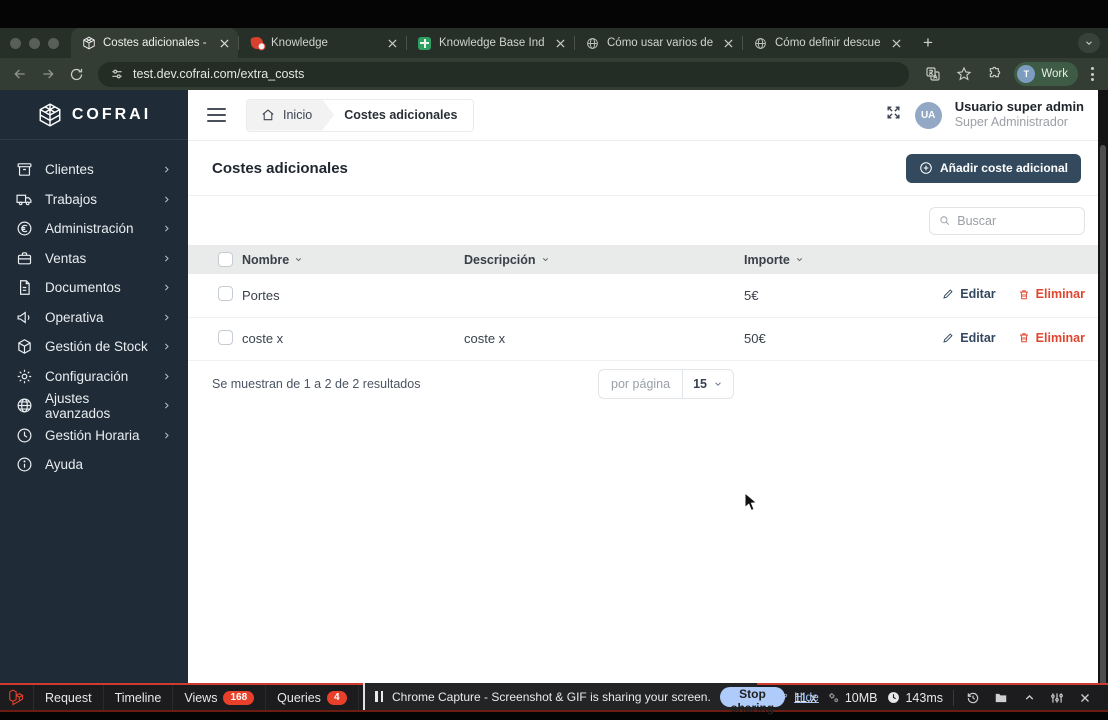  I want to click on window-minimize-button, so click(34, 43).